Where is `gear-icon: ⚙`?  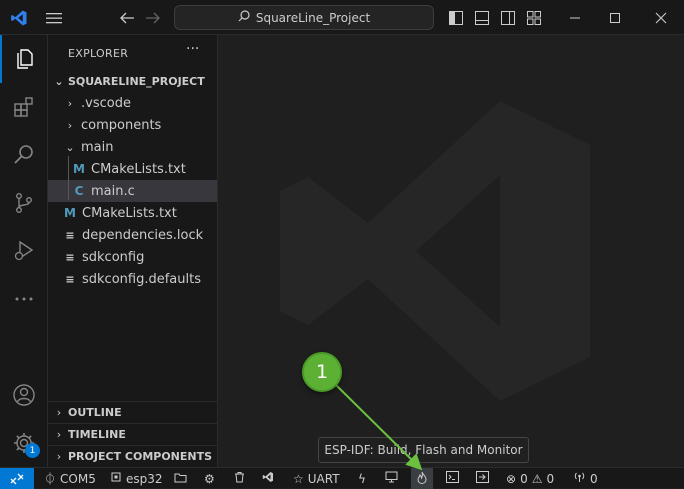
gear-icon: ⚙ is located at coordinates (209, 478).